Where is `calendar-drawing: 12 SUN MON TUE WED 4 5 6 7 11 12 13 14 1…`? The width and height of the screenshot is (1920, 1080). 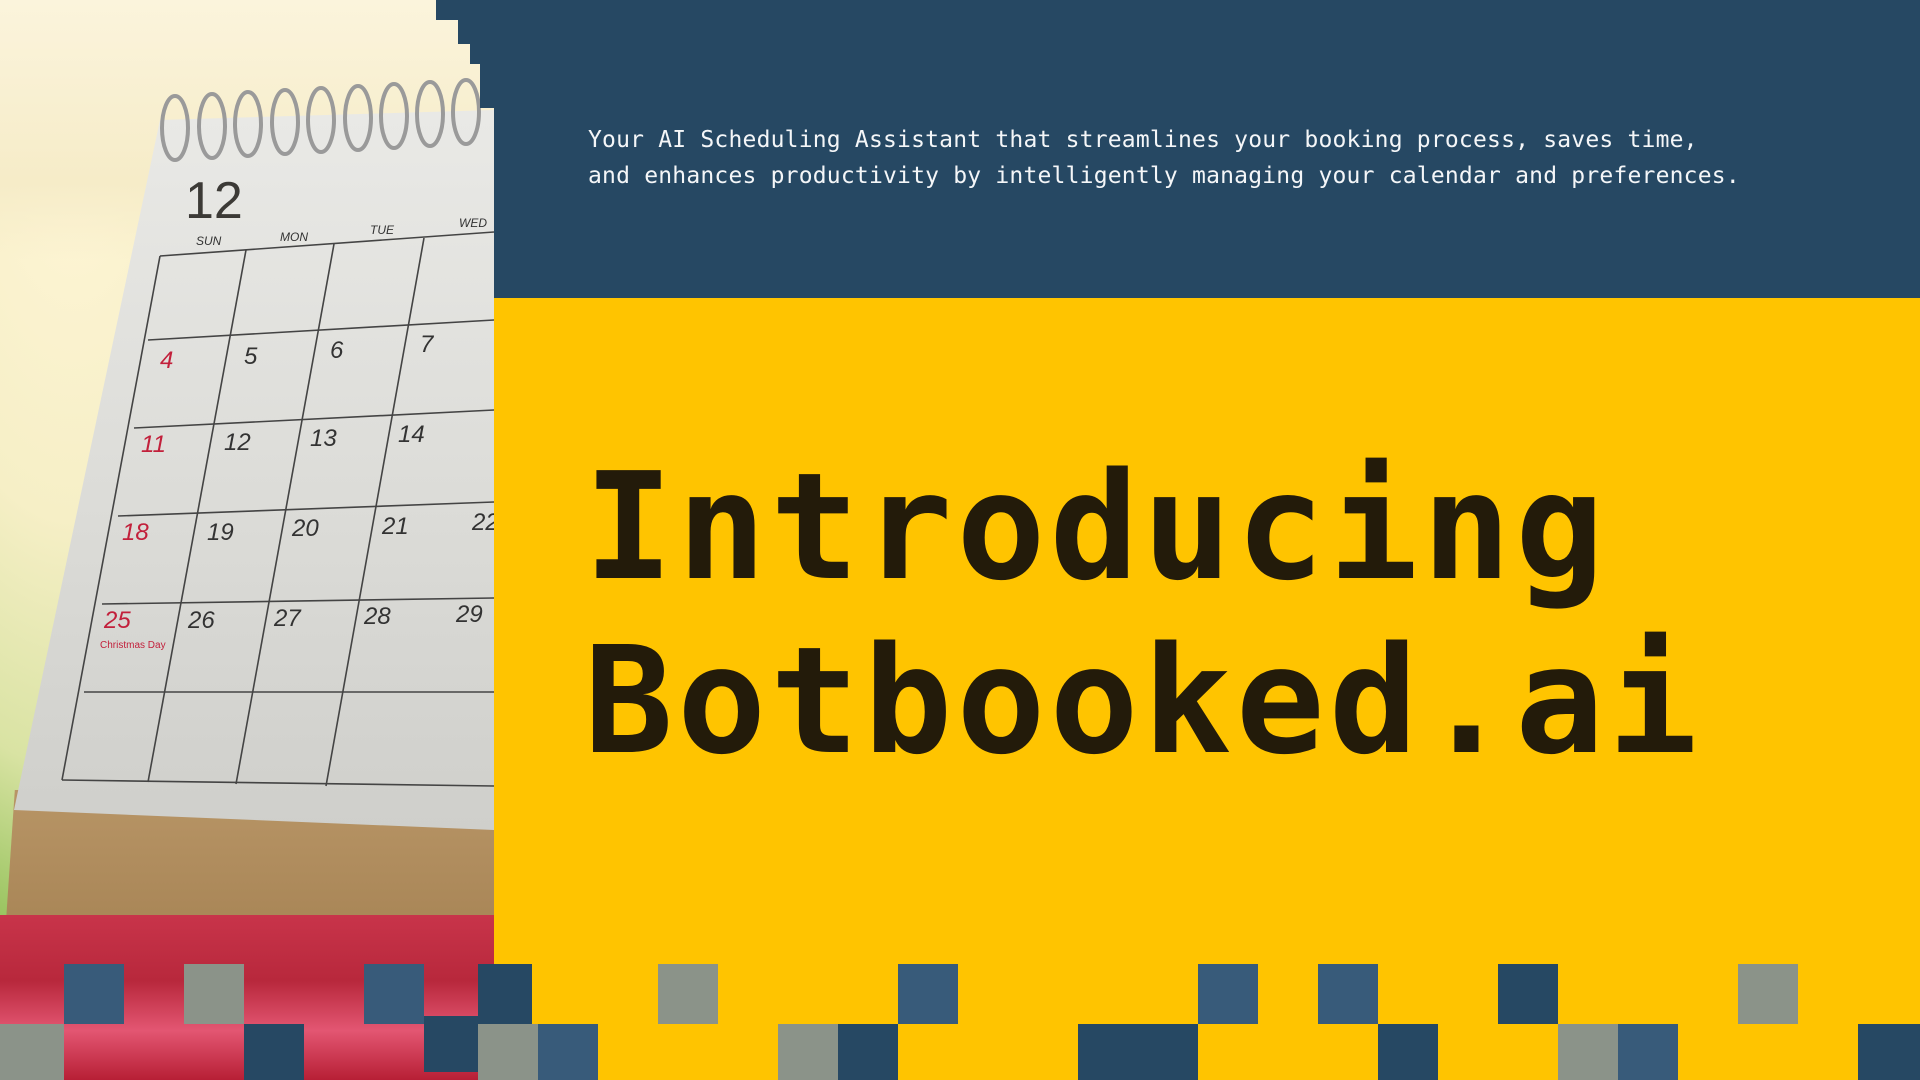
calendar-drawing: 12 SUN MON TUE WED 4 5 6 7 11 12 13 14 1… is located at coordinates (277, 432).